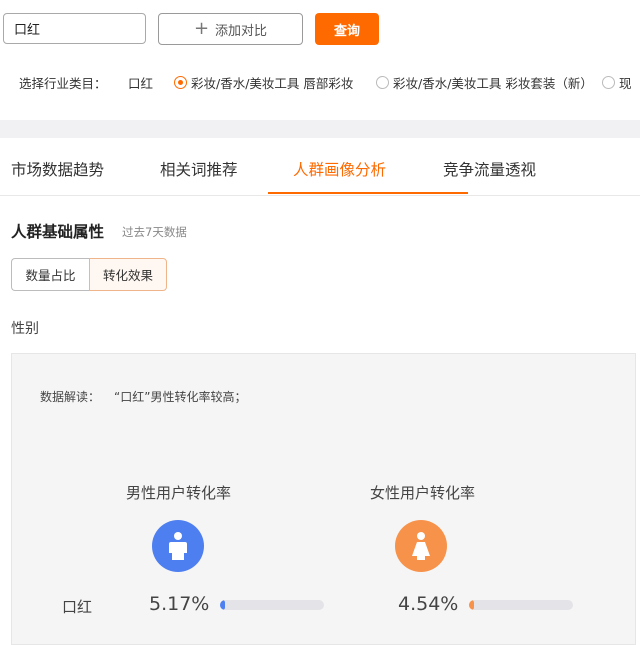 Image resolution: width=640 pixels, height=645 pixels. I want to click on radio-checked-icon, so click(180, 82).